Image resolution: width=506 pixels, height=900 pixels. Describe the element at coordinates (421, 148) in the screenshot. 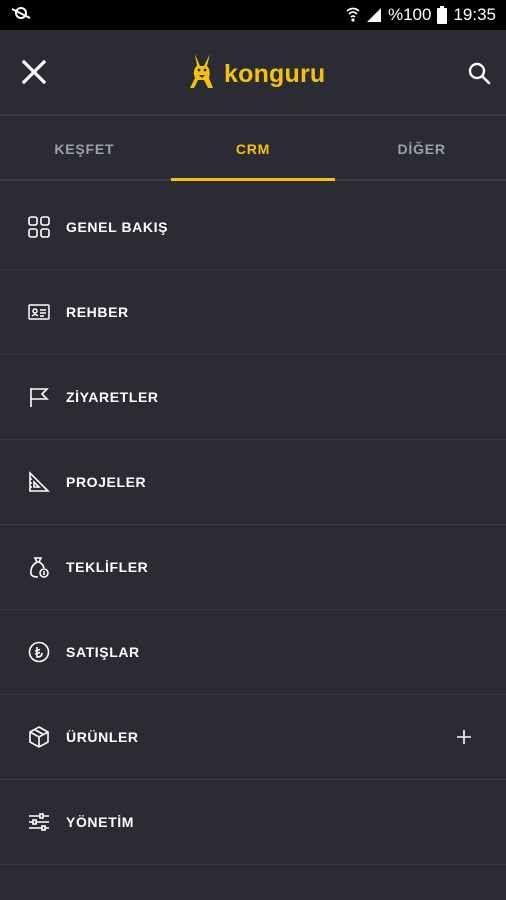

I see `tab-diger: DİĞER` at that location.